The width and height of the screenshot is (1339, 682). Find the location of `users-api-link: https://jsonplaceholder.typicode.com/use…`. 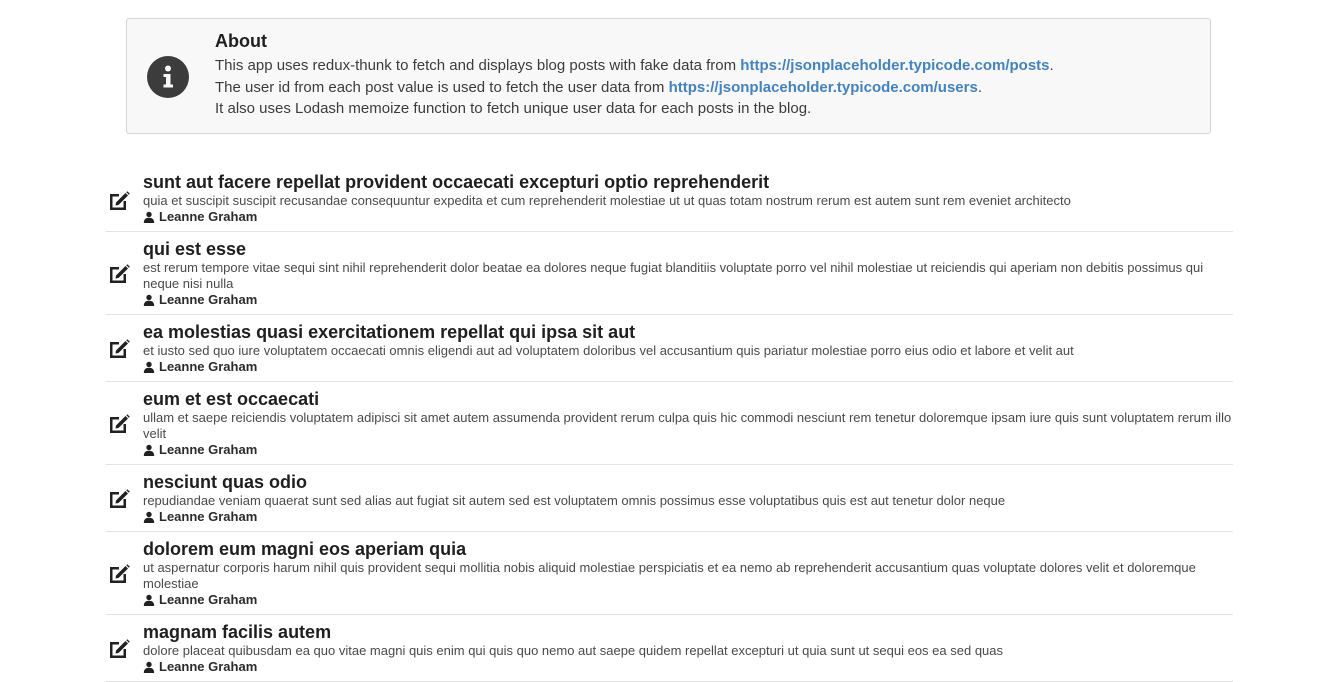

users-api-link: https://jsonplaceholder.typicode.com/use… is located at coordinates (823, 87).